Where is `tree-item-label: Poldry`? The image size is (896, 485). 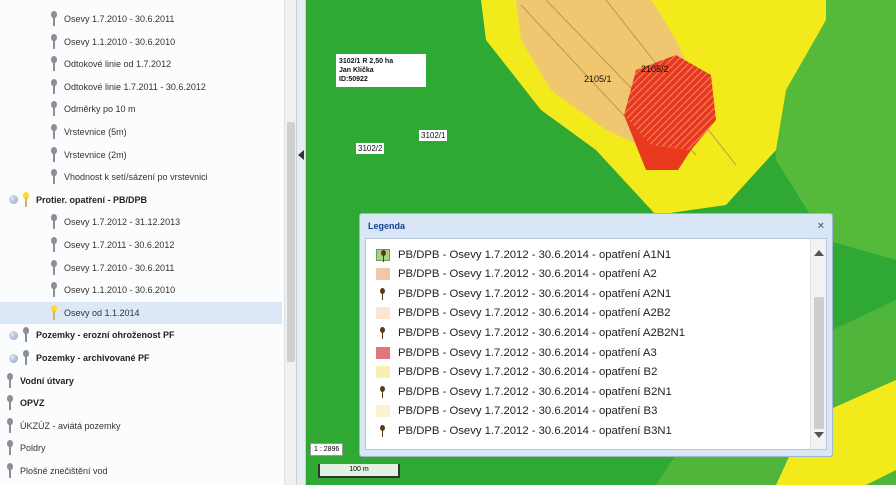
tree-item-label: Poldry is located at coordinates (33, 448).